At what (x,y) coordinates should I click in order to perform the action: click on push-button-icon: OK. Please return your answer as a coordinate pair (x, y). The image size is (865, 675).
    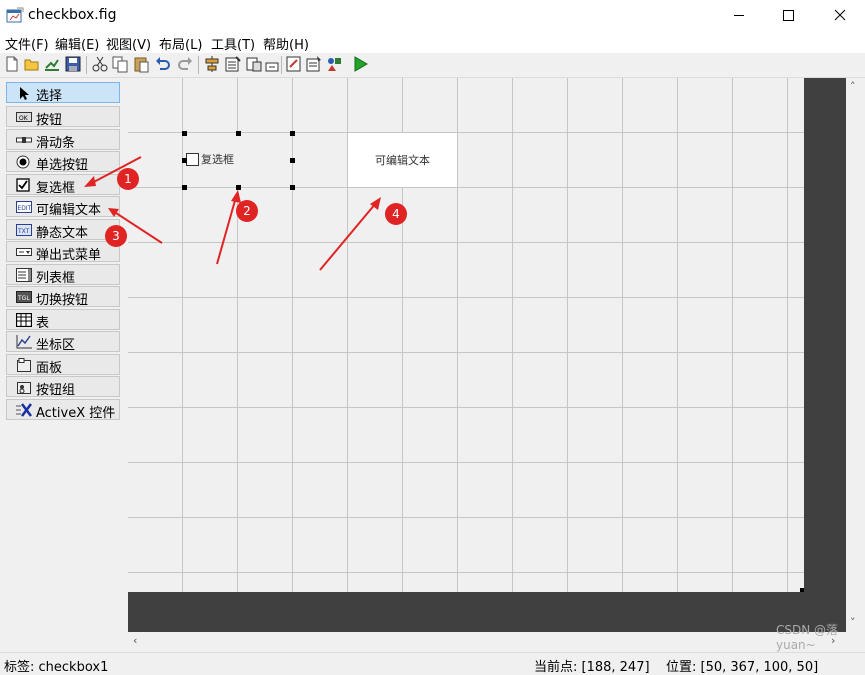
    Looking at the image, I should click on (24, 117).